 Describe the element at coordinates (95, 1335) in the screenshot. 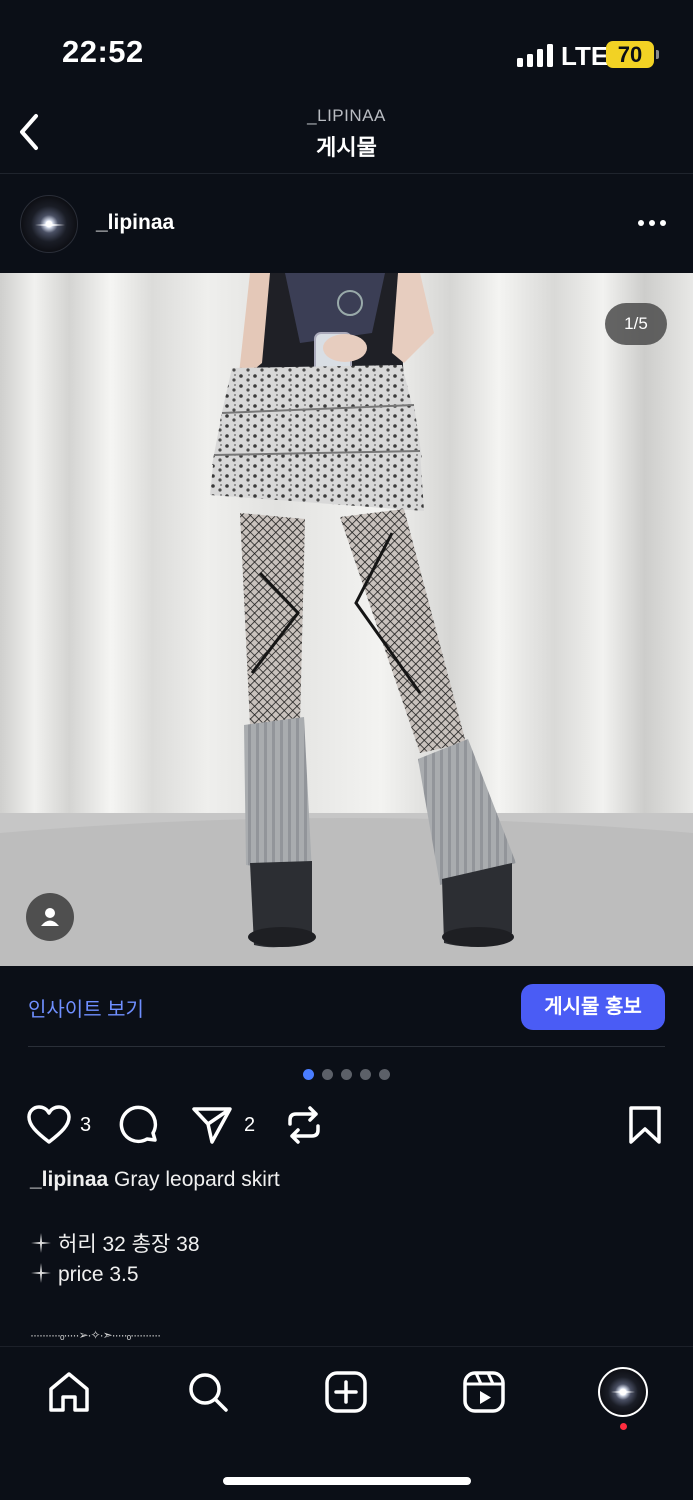

I see `caption-ornament: ··········ₒ·····➢·✧·➣·····ₒ··········` at that location.